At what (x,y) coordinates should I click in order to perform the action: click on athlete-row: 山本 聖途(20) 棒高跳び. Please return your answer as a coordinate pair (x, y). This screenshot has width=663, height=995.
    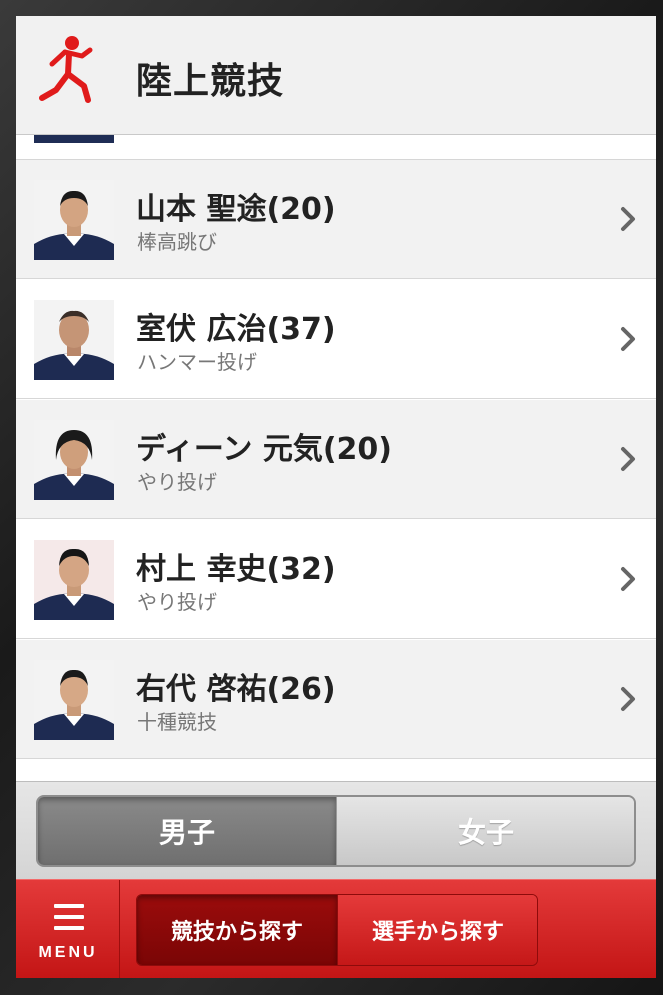
    Looking at the image, I should click on (336, 219).